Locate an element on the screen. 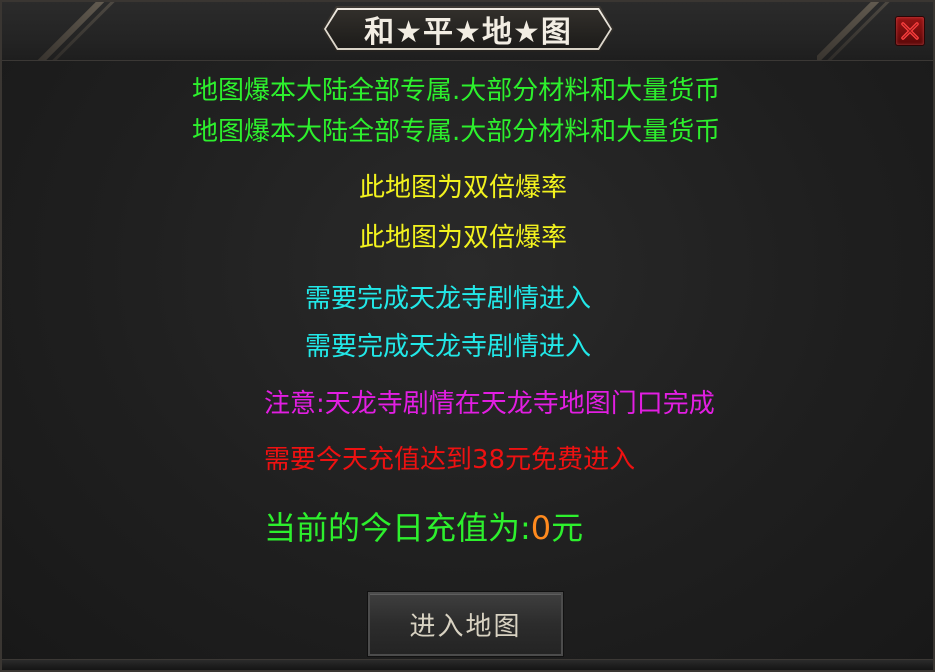  recharge-requirement-line: 需要今天充值达到38元免费进入 is located at coordinates (450, 460).